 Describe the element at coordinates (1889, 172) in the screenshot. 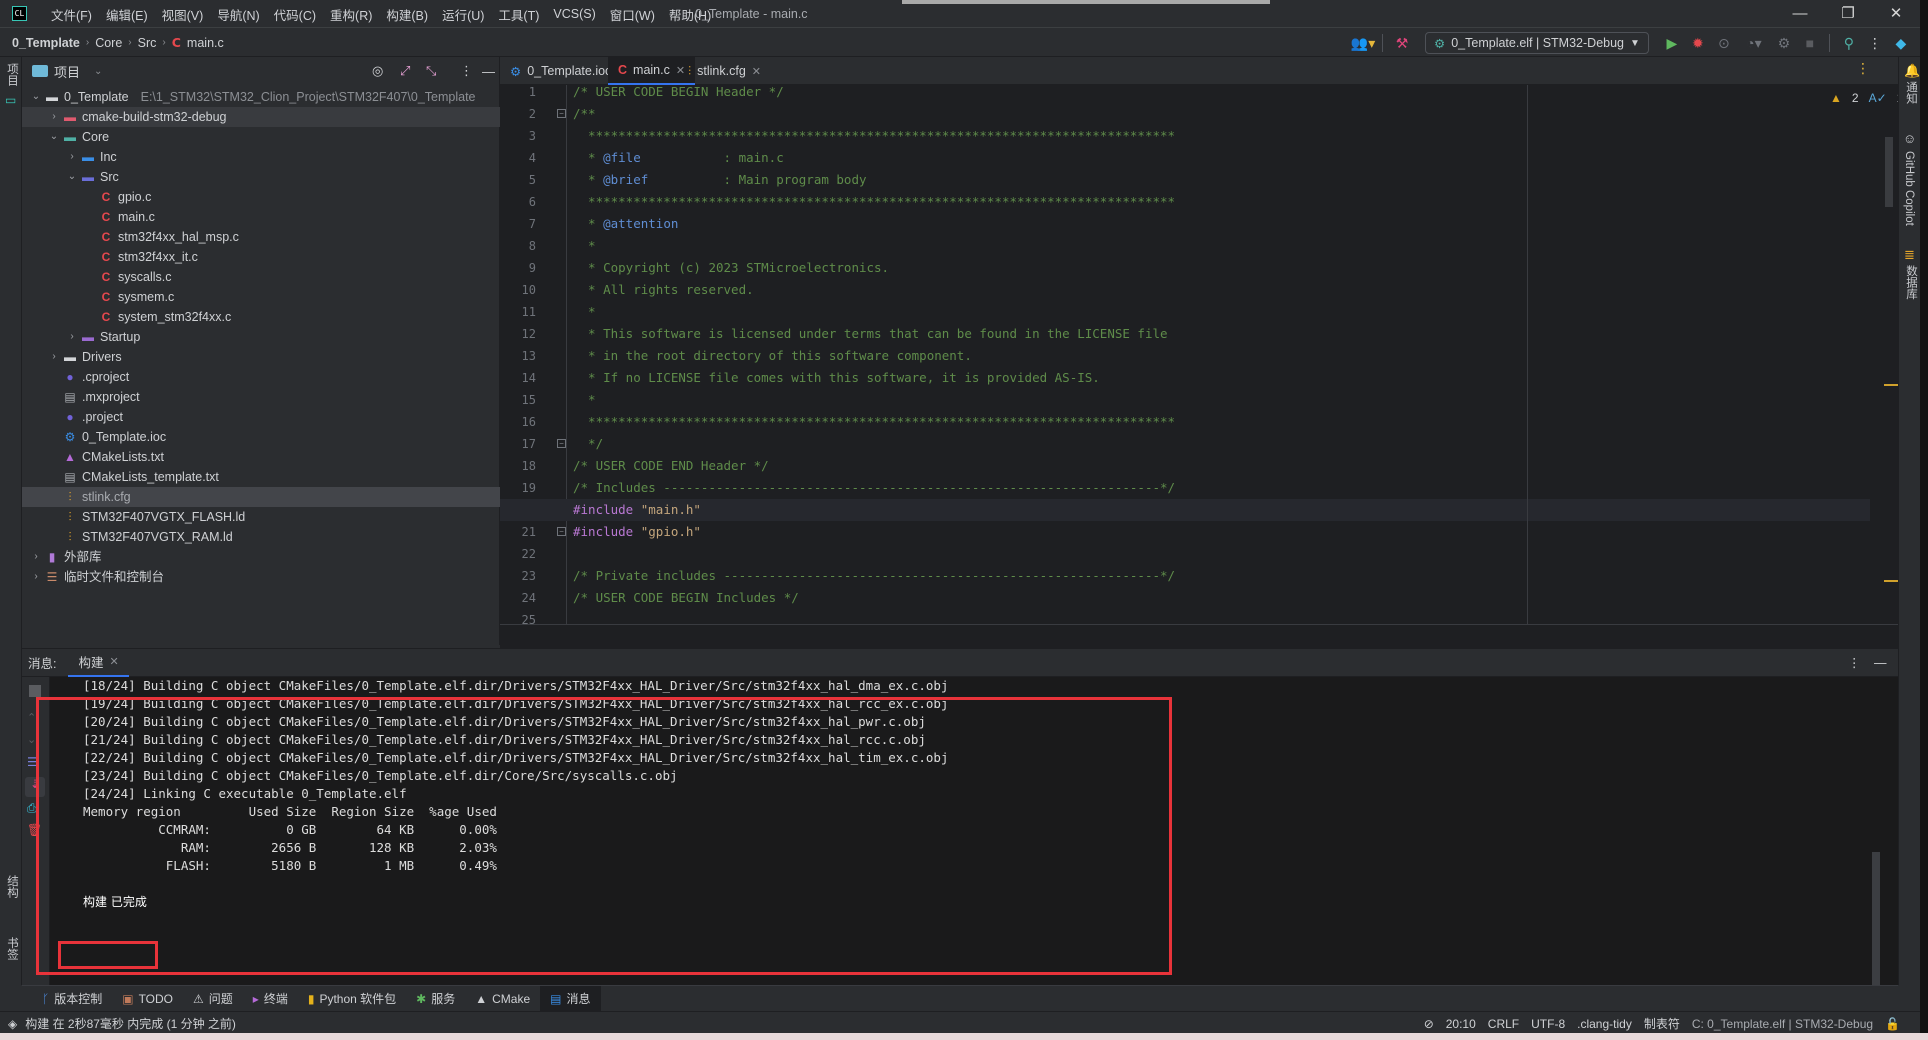

I see `editor-scrollbar` at that location.